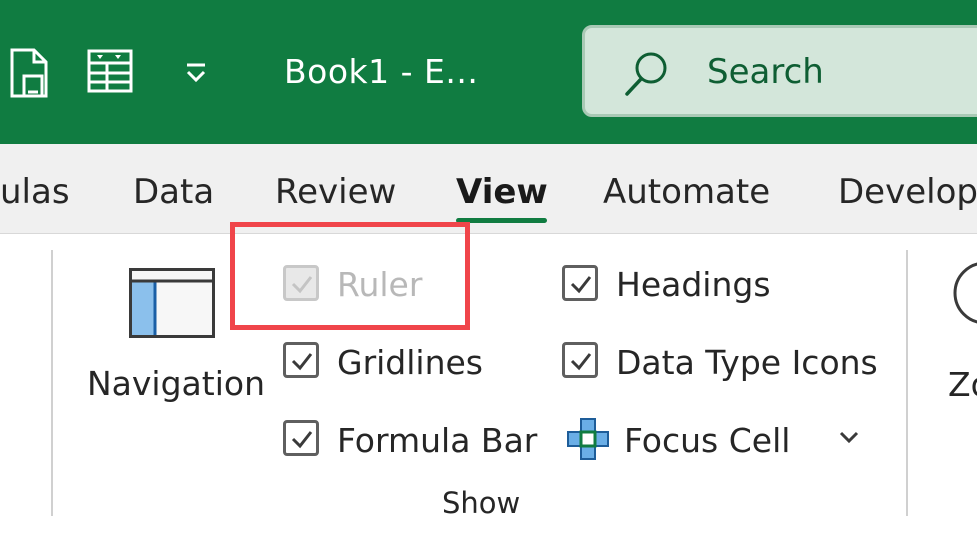 Image resolution: width=977 pixels, height=533 pixels. I want to click on formula-bar-label: Formula Bar, so click(437, 440).